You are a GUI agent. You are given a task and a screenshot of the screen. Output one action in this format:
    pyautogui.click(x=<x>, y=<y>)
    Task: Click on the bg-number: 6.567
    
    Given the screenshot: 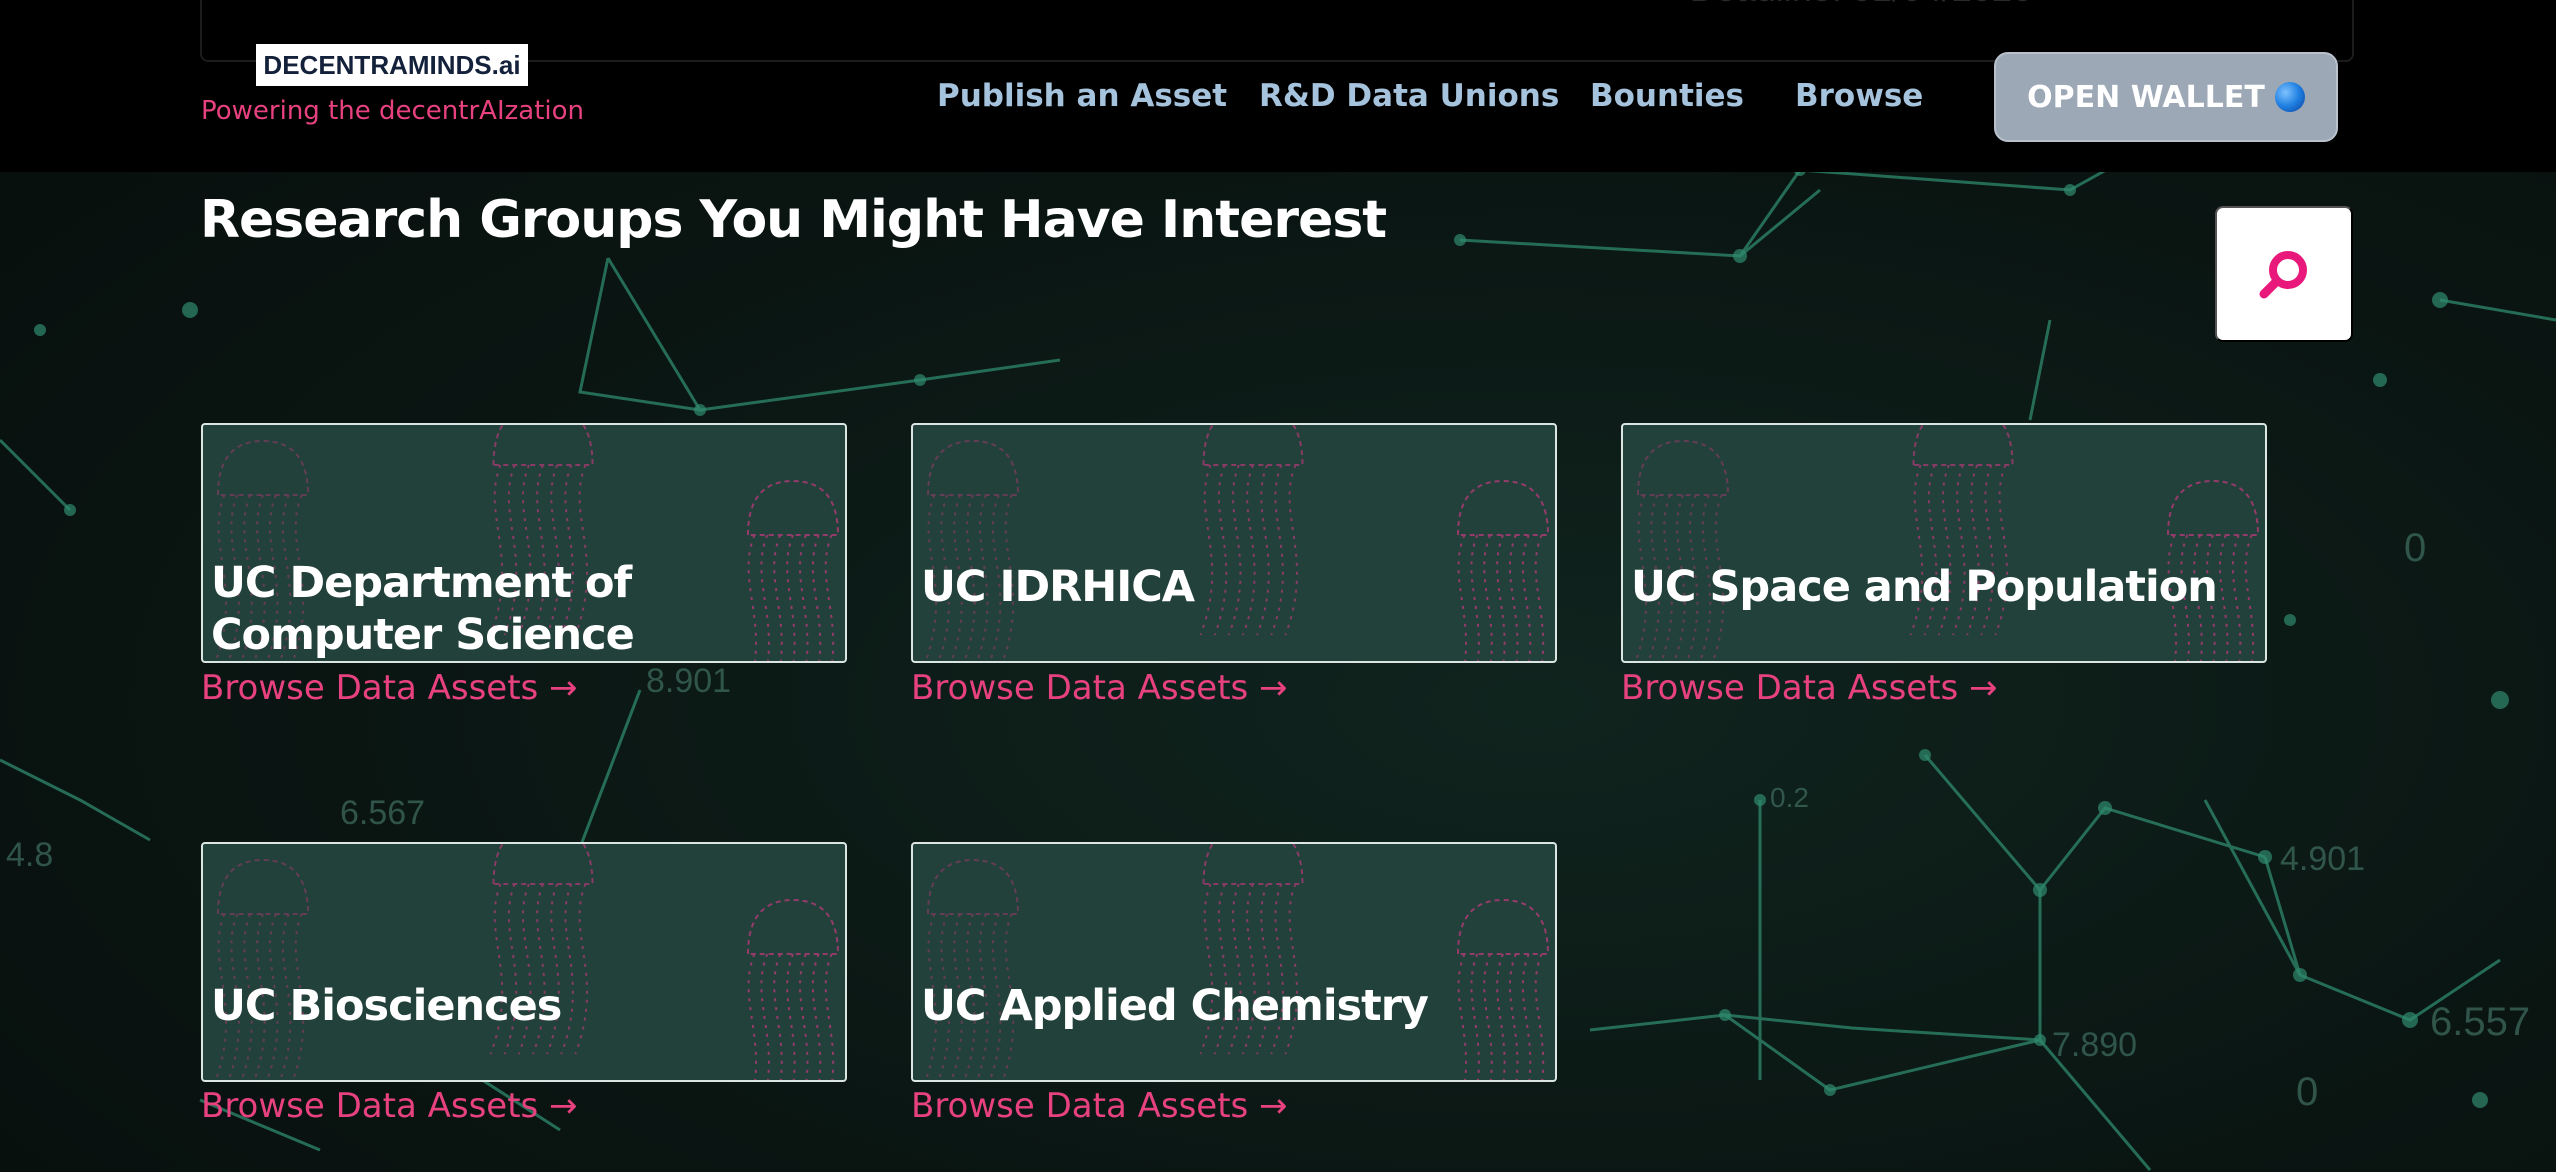 What is the action you would take?
    pyautogui.click(x=383, y=813)
    